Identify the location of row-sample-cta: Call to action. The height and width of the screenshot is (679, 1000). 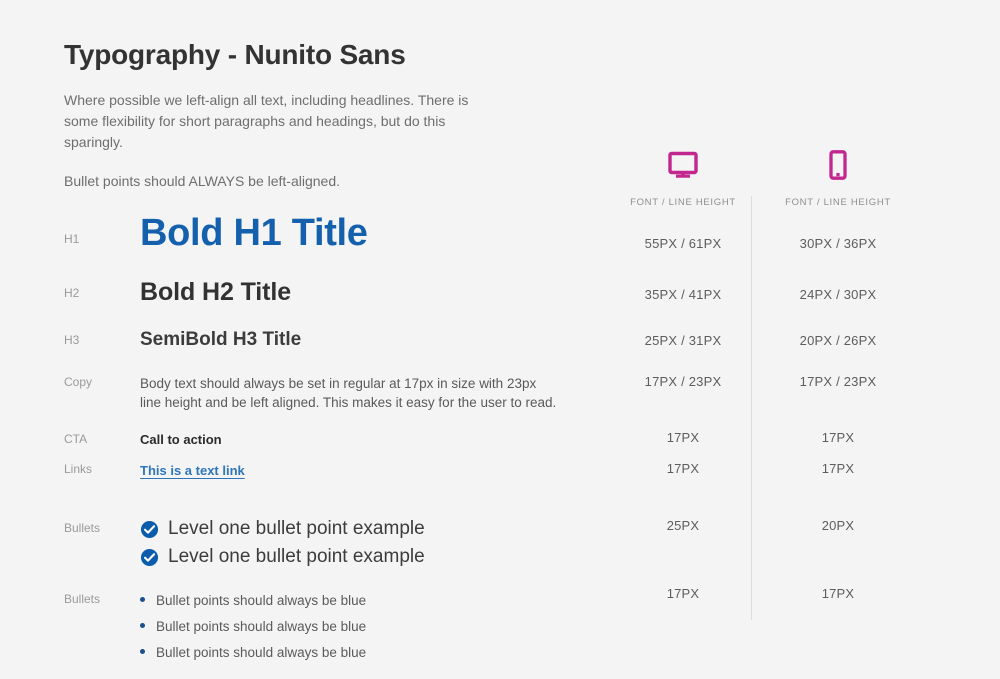
(375, 439).